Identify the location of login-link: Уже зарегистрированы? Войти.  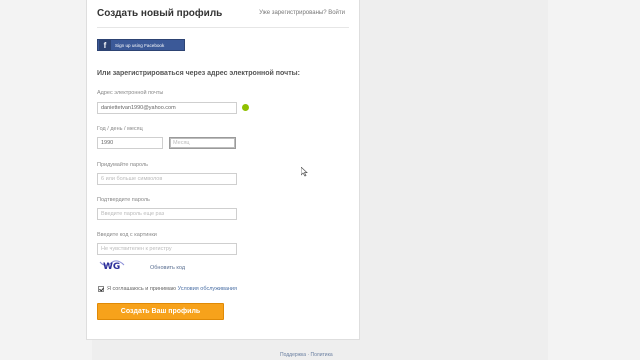
(302, 13).